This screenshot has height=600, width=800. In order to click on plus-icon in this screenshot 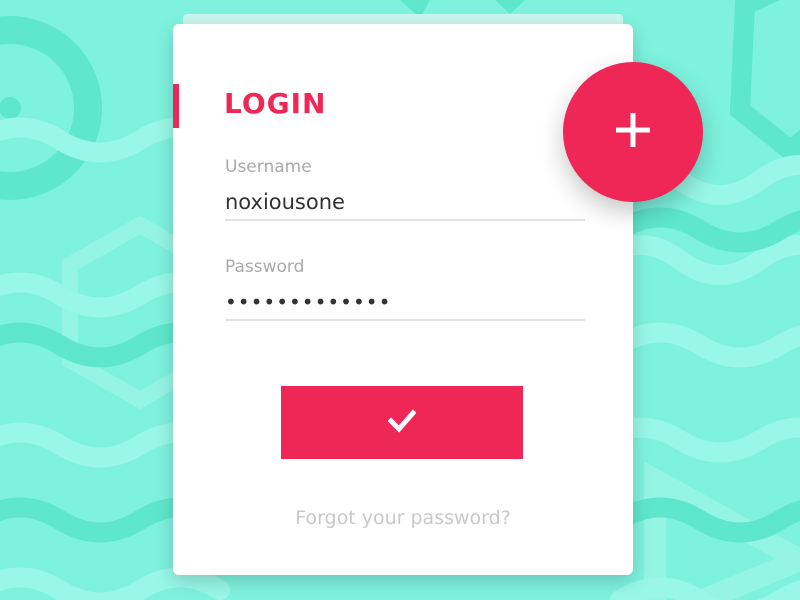, I will do `click(633, 132)`.